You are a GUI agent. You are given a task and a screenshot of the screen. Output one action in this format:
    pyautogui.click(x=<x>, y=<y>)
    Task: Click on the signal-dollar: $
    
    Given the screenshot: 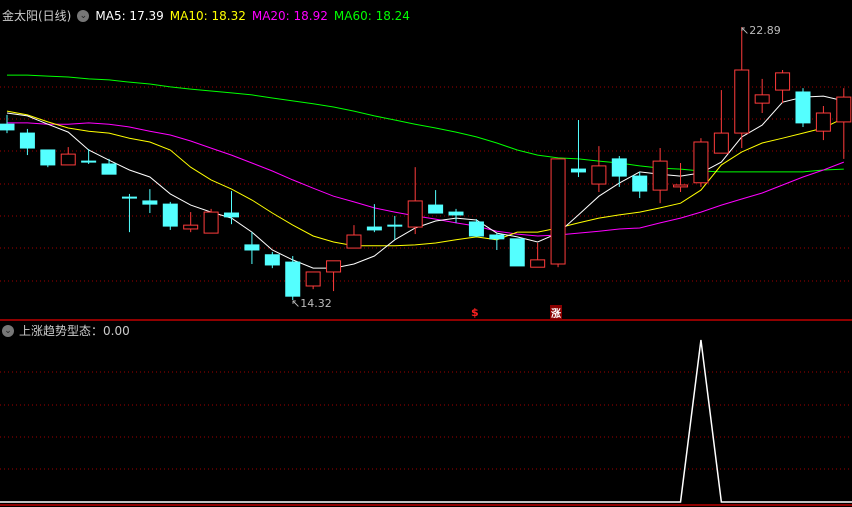 What is the action you would take?
    pyautogui.click(x=475, y=312)
    